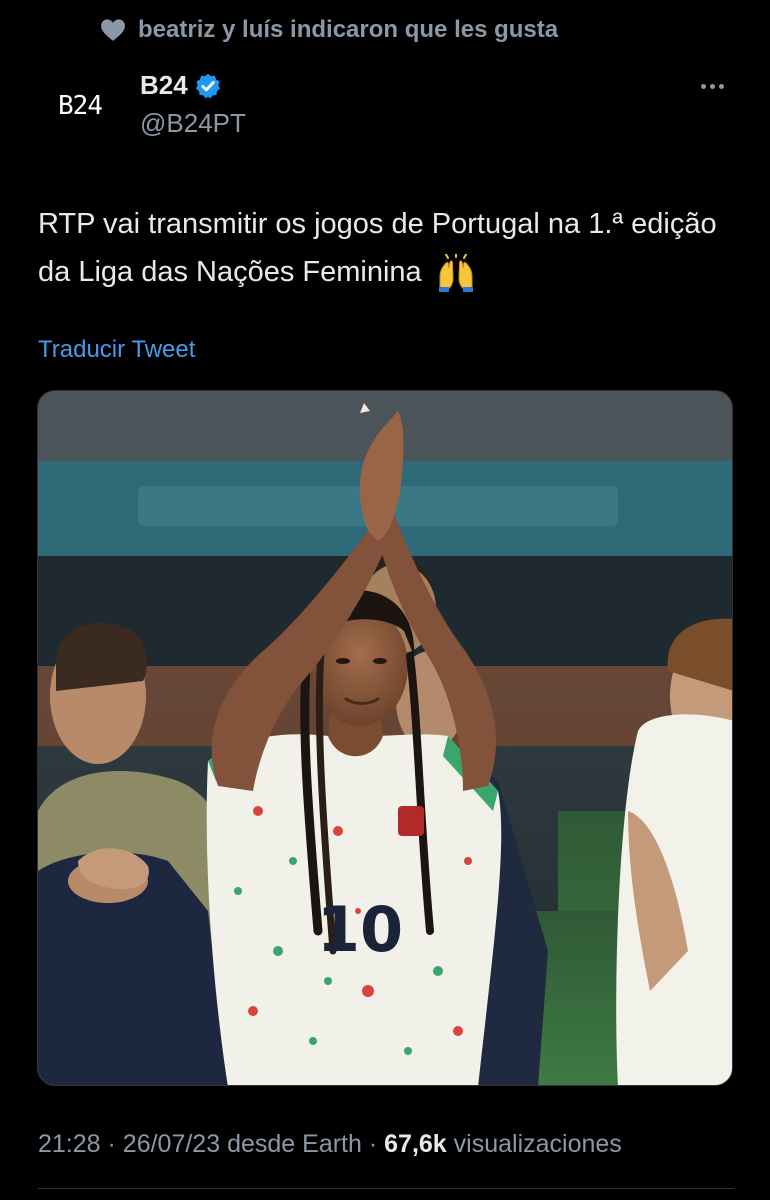 This screenshot has width=770, height=1200. Describe the element at coordinates (456, 273) in the screenshot. I see `raised-hands-icon` at that location.